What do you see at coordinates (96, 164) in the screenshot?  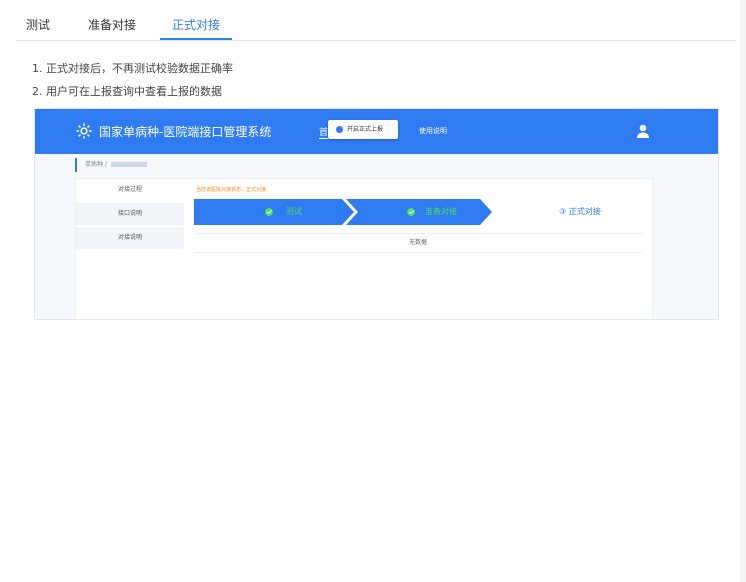 I see `breadcrumb-text: 单病种 /` at bounding box center [96, 164].